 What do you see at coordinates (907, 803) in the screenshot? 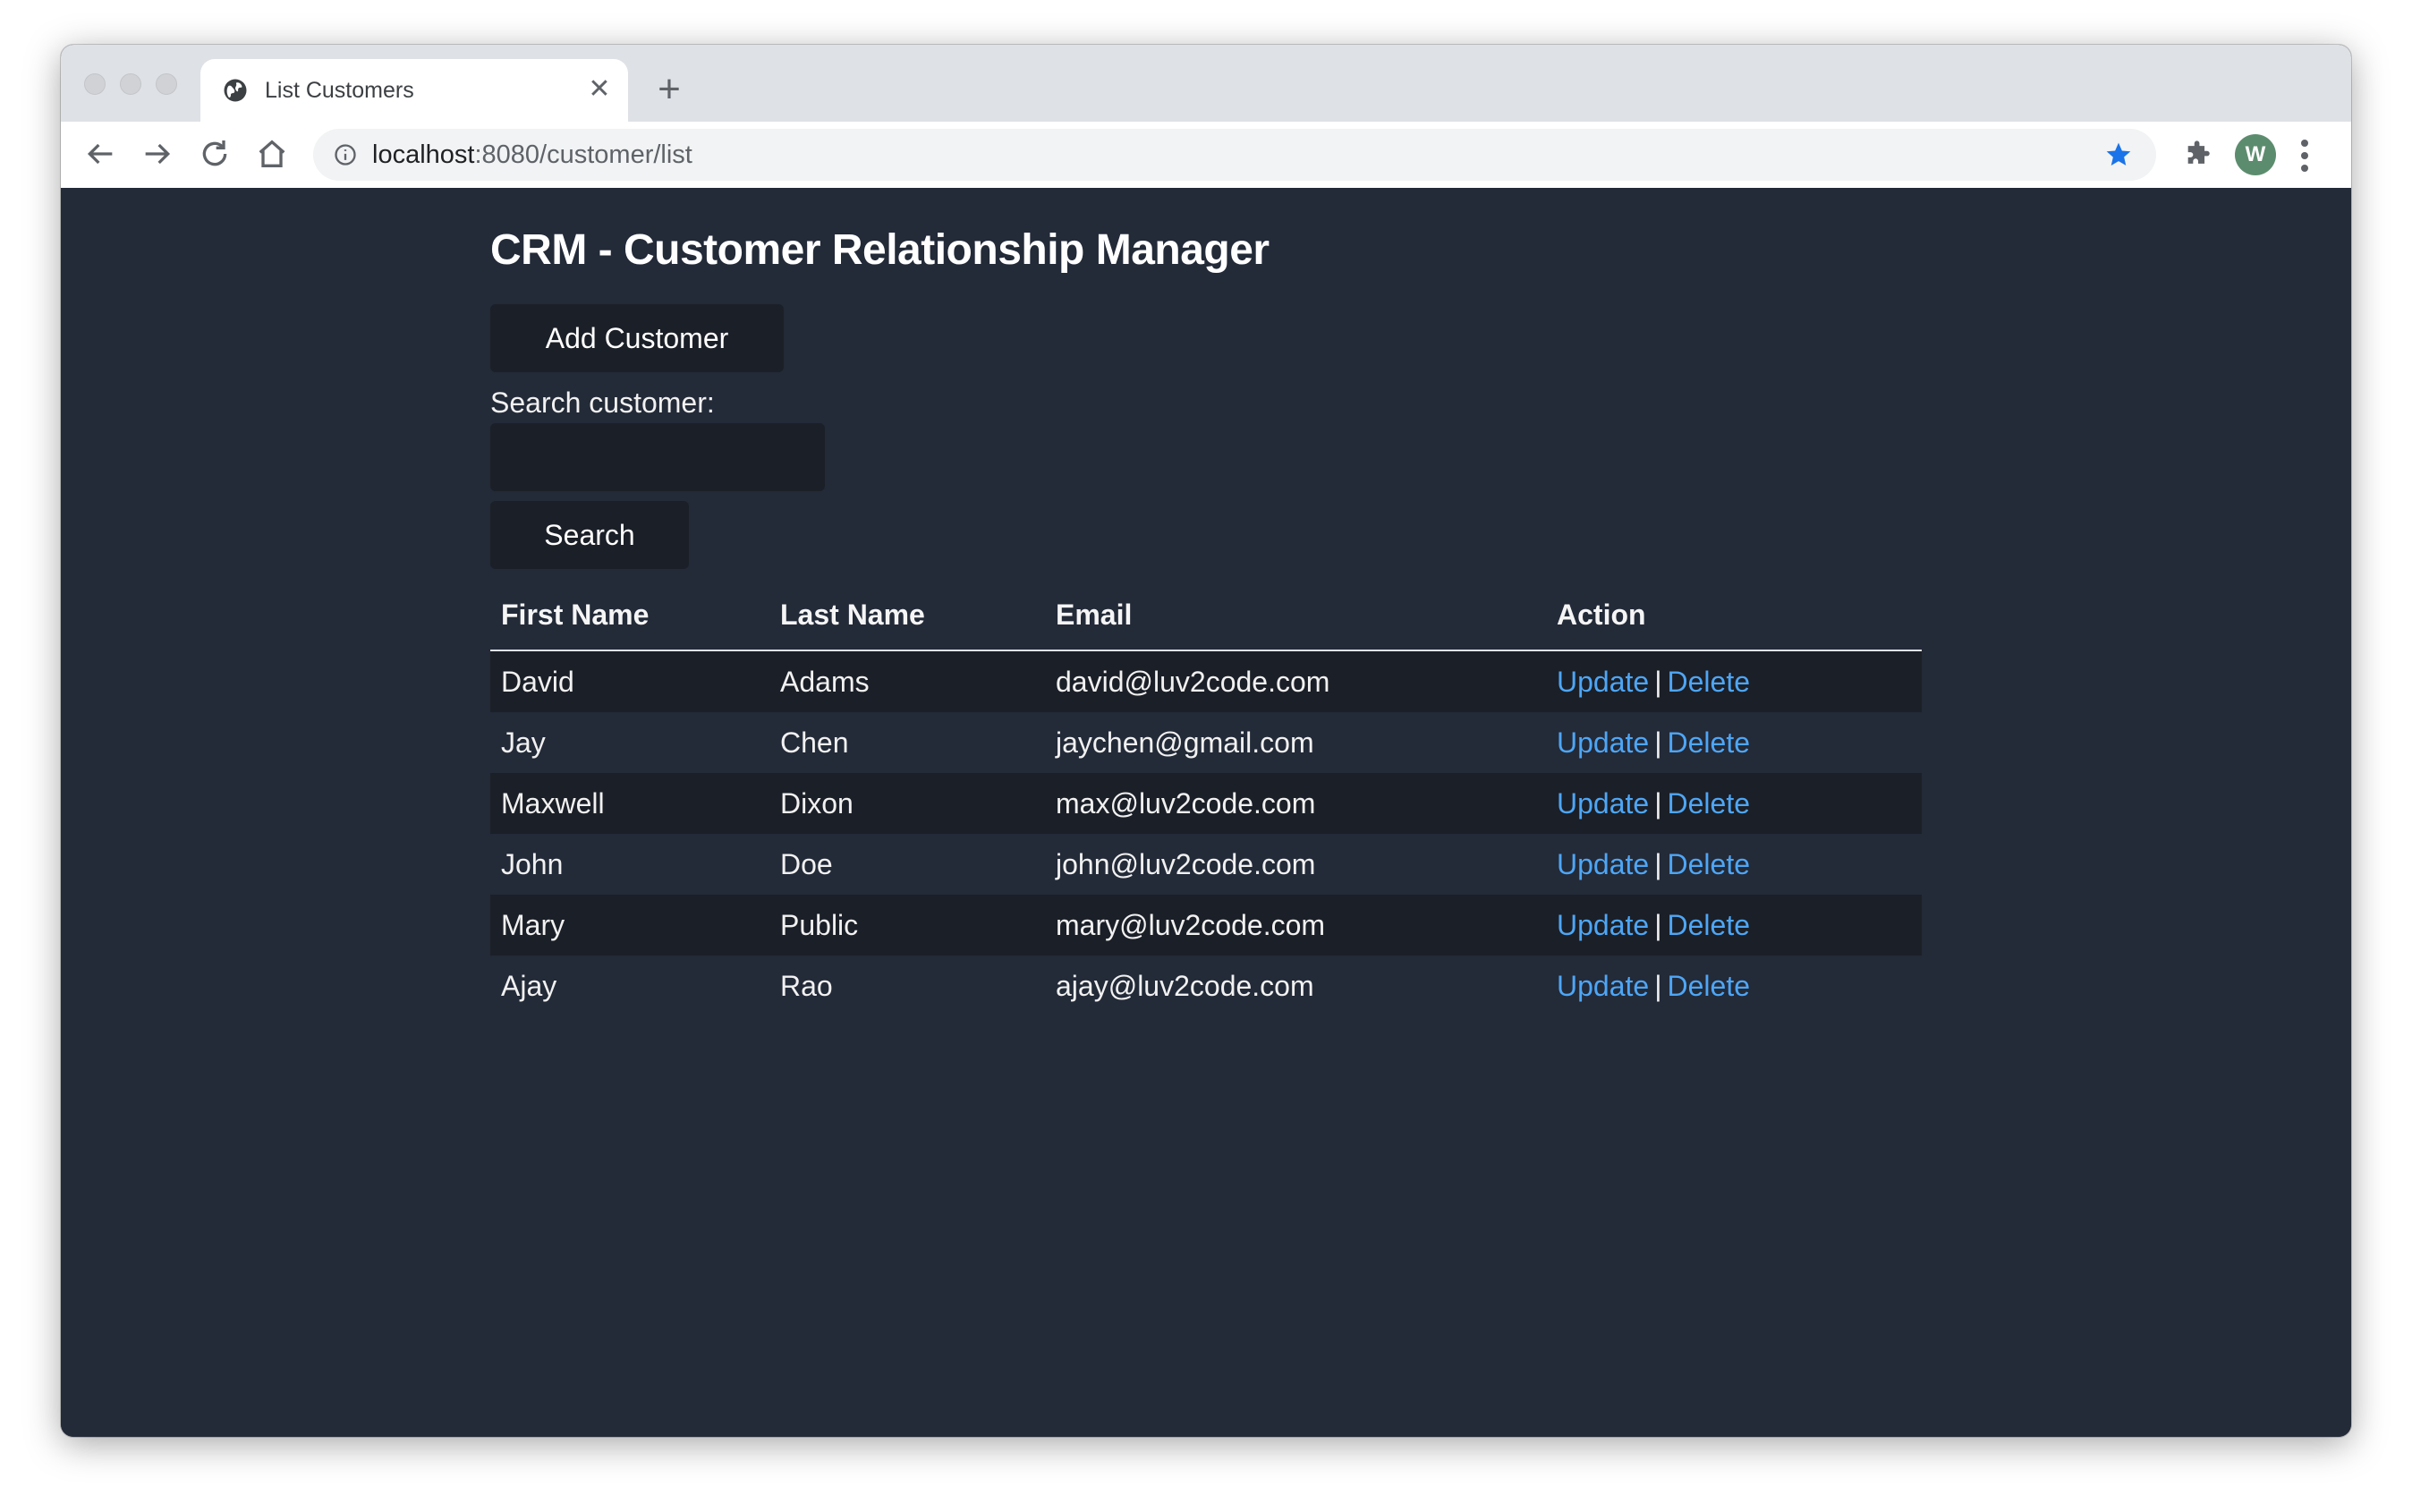
I see `last-name-cell: Dixon` at bounding box center [907, 803].